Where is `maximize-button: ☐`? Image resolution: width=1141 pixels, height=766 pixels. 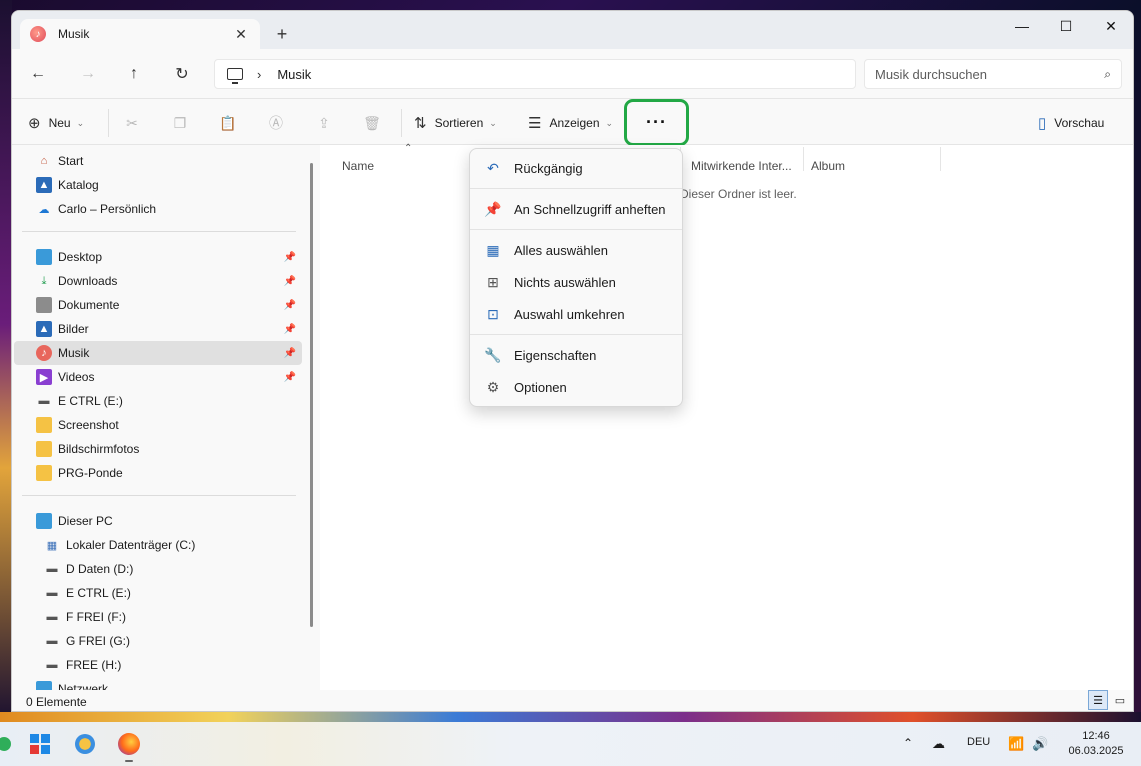 maximize-button: ☐ is located at coordinates (1066, 26).